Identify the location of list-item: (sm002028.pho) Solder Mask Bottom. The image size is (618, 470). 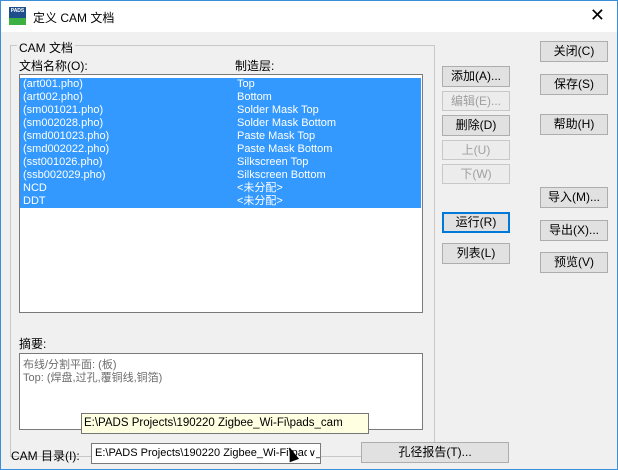
(220, 123).